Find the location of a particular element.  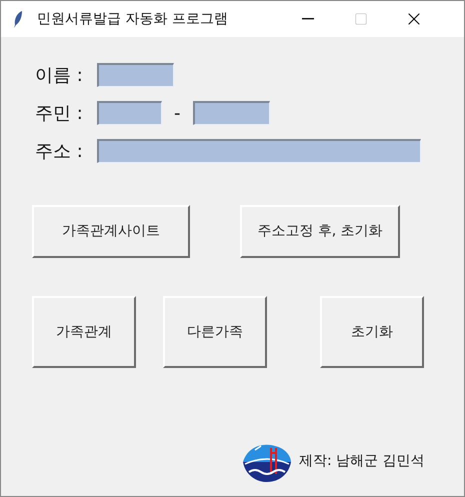

maximize-icon is located at coordinates (361, 19).